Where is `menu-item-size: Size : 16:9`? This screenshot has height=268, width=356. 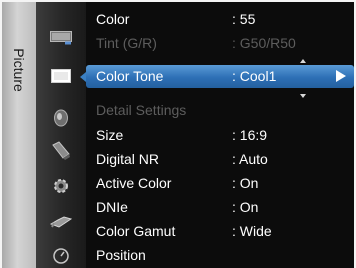
menu-item-size: Size : 16:9 is located at coordinates (220, 135).